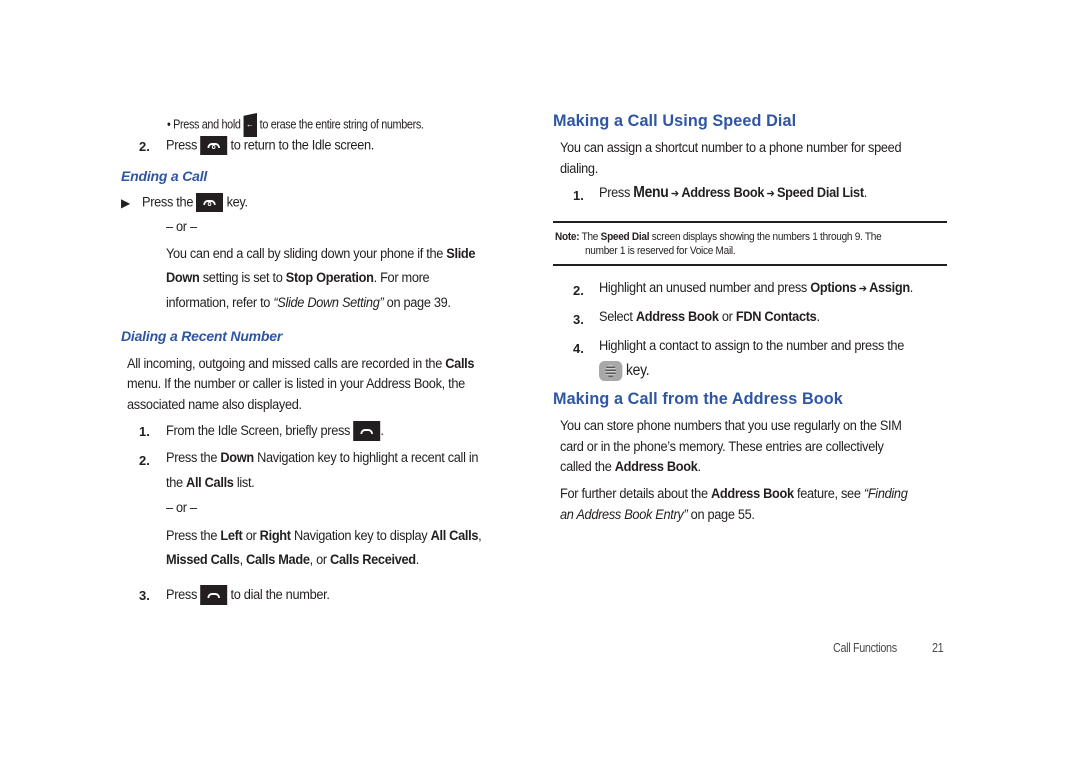  I want to click on note-top-rule, so click(750, 222).